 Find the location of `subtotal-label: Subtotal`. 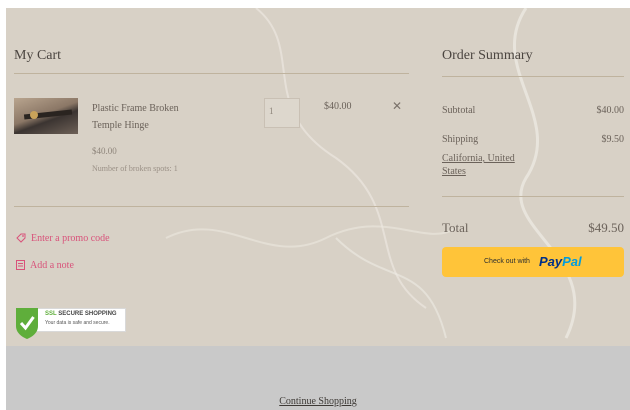

subtotal-label: Subtotal is located at coordinates (459, 110).